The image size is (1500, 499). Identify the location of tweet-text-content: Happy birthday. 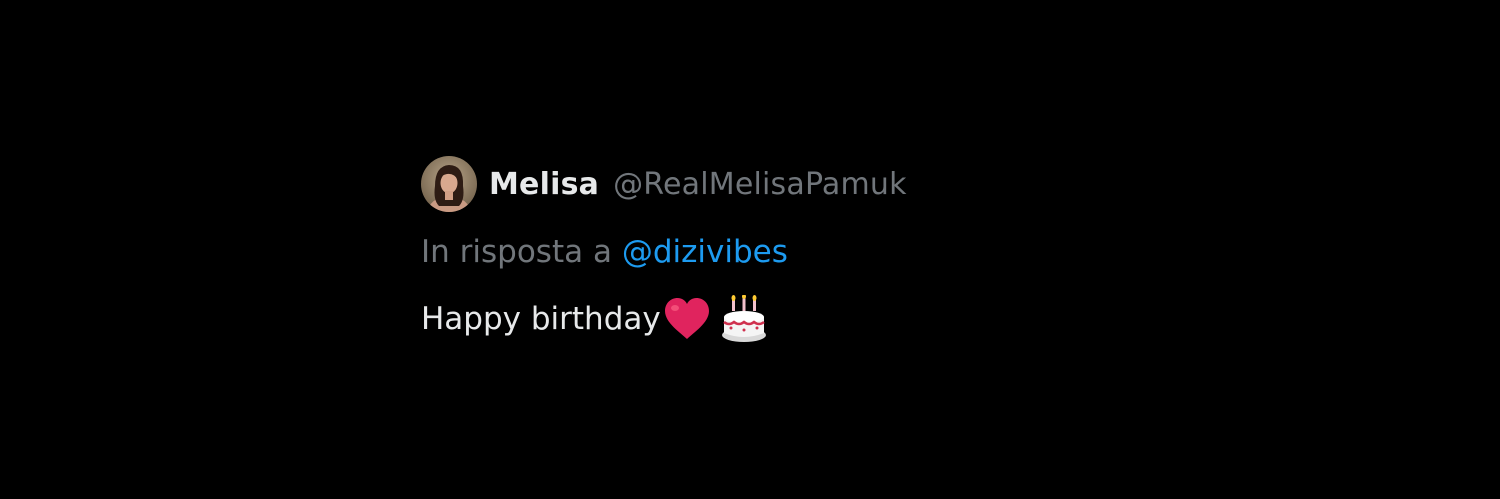
(541, 319).